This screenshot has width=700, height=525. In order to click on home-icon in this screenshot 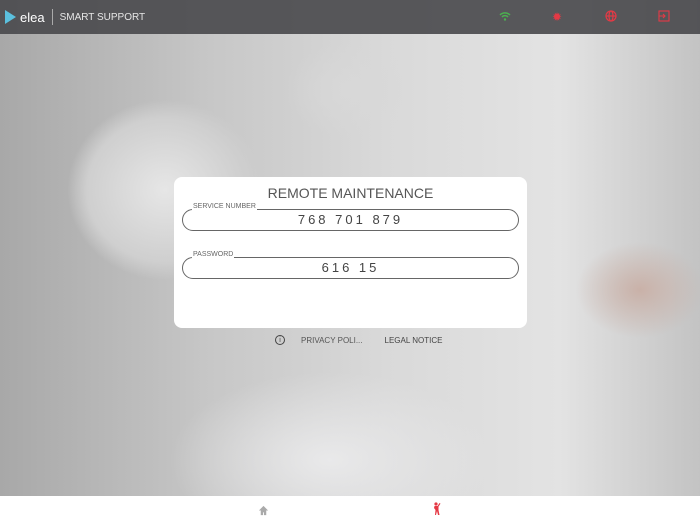, I will do `click(263, 512)`.